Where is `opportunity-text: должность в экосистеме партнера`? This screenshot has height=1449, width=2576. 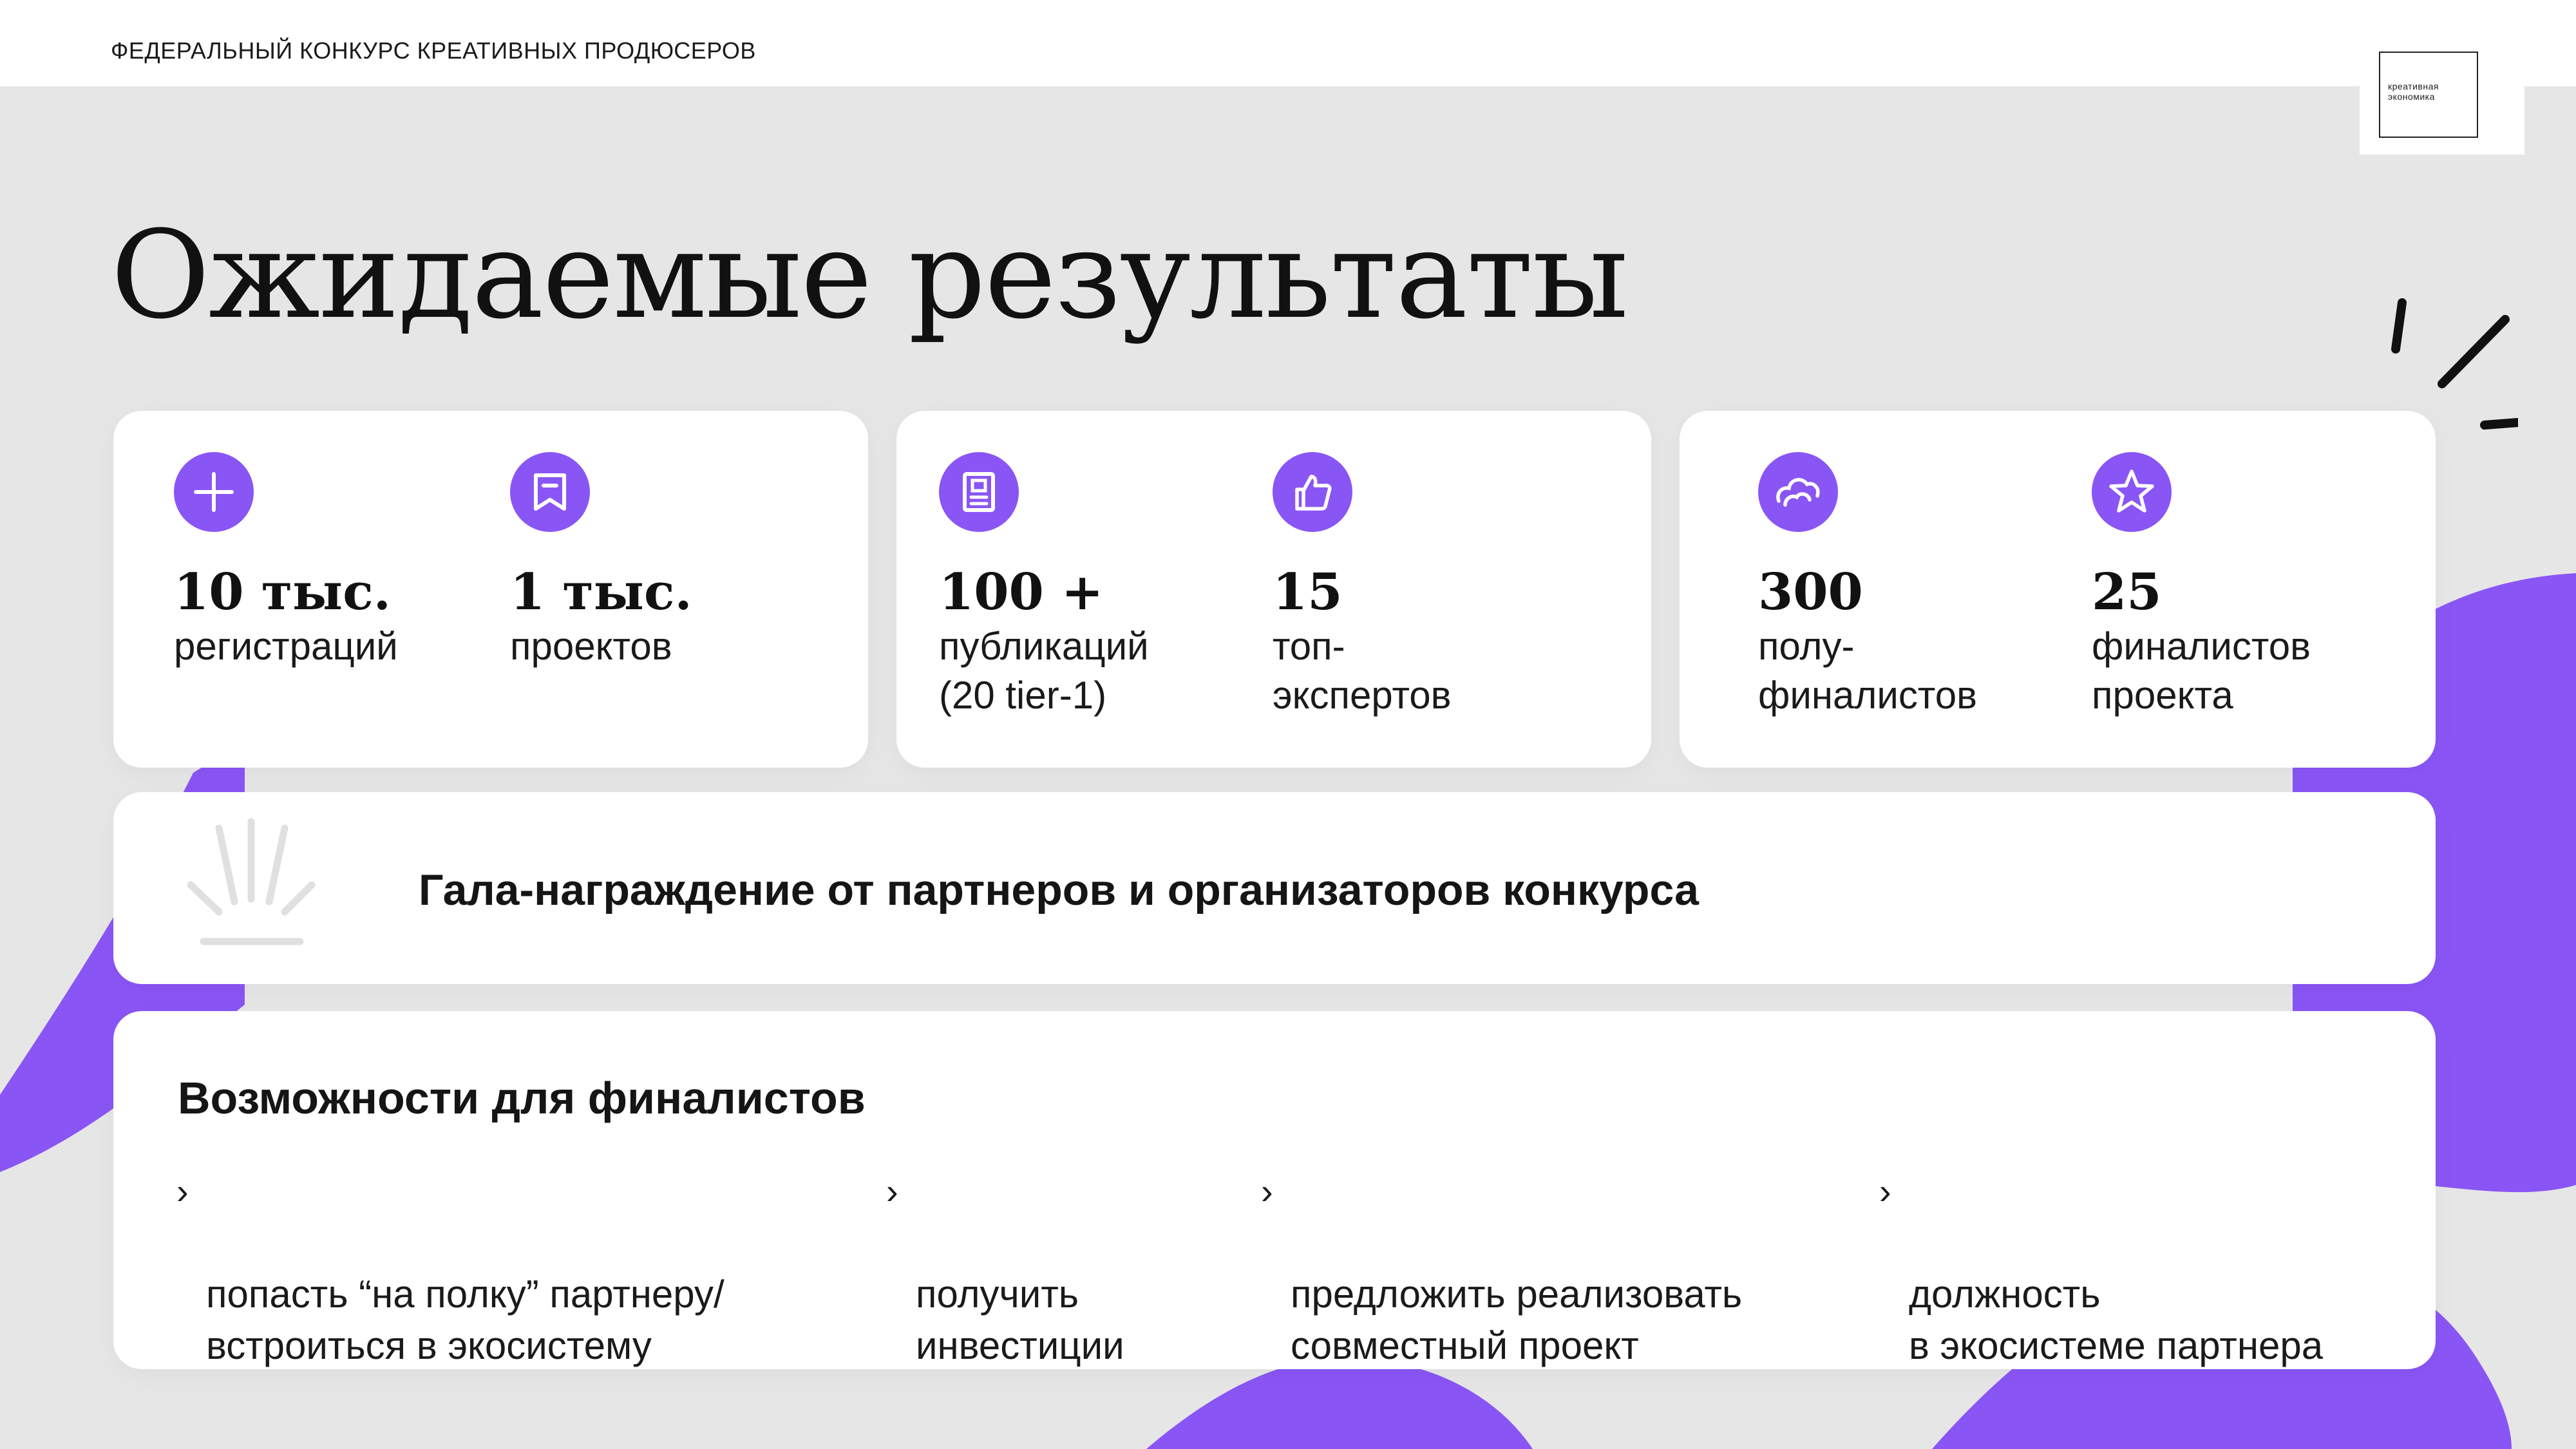
opportunity-text: должность в экосистеме партнера is located at coordinates (2116, 1320).